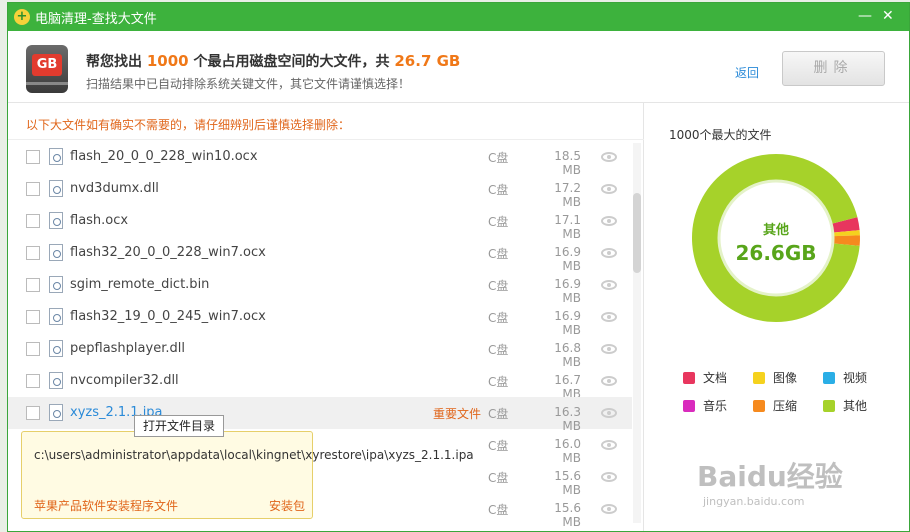 The height and width of the screenshot is (532, 910). What do you see at coordinates (124, 380) in the screenshot?
I see `file-name: nvcompiler32.dll` at bounding box center [124, 380].